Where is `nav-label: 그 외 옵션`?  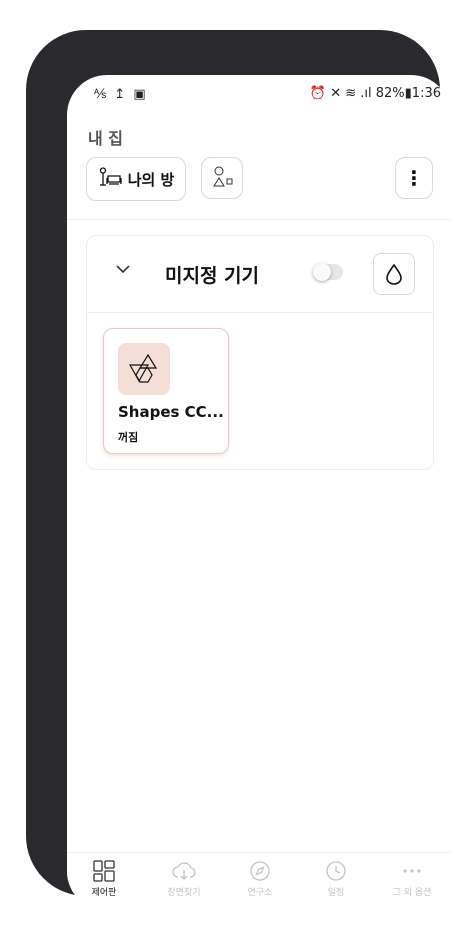
nav-label: 그 외 옵션 is located at coordinates (412, 893).